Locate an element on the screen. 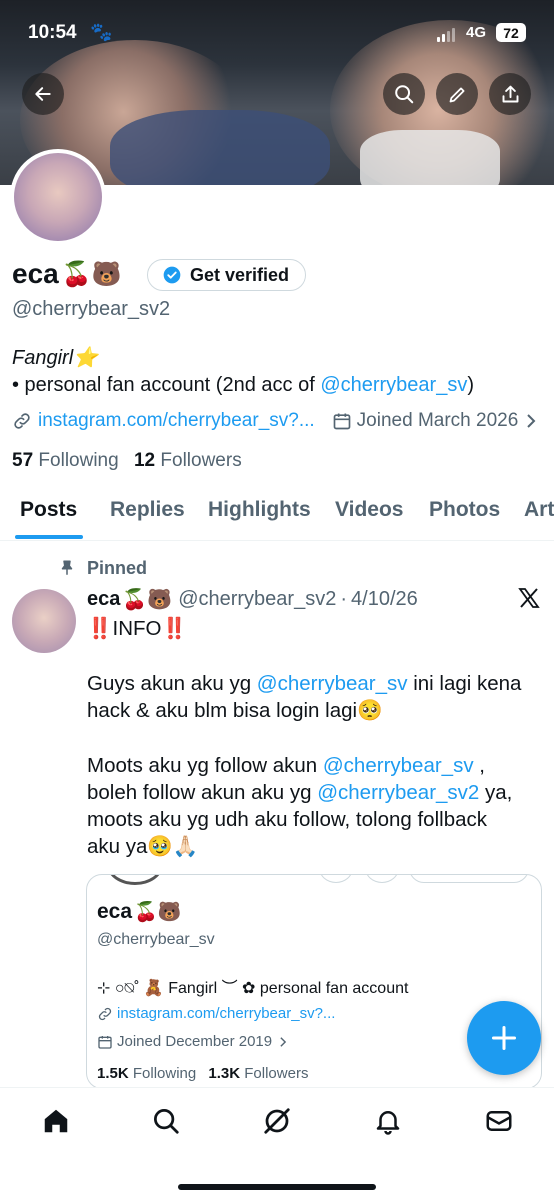  pinned-label: Pinned is located at coordinates (117, 568).